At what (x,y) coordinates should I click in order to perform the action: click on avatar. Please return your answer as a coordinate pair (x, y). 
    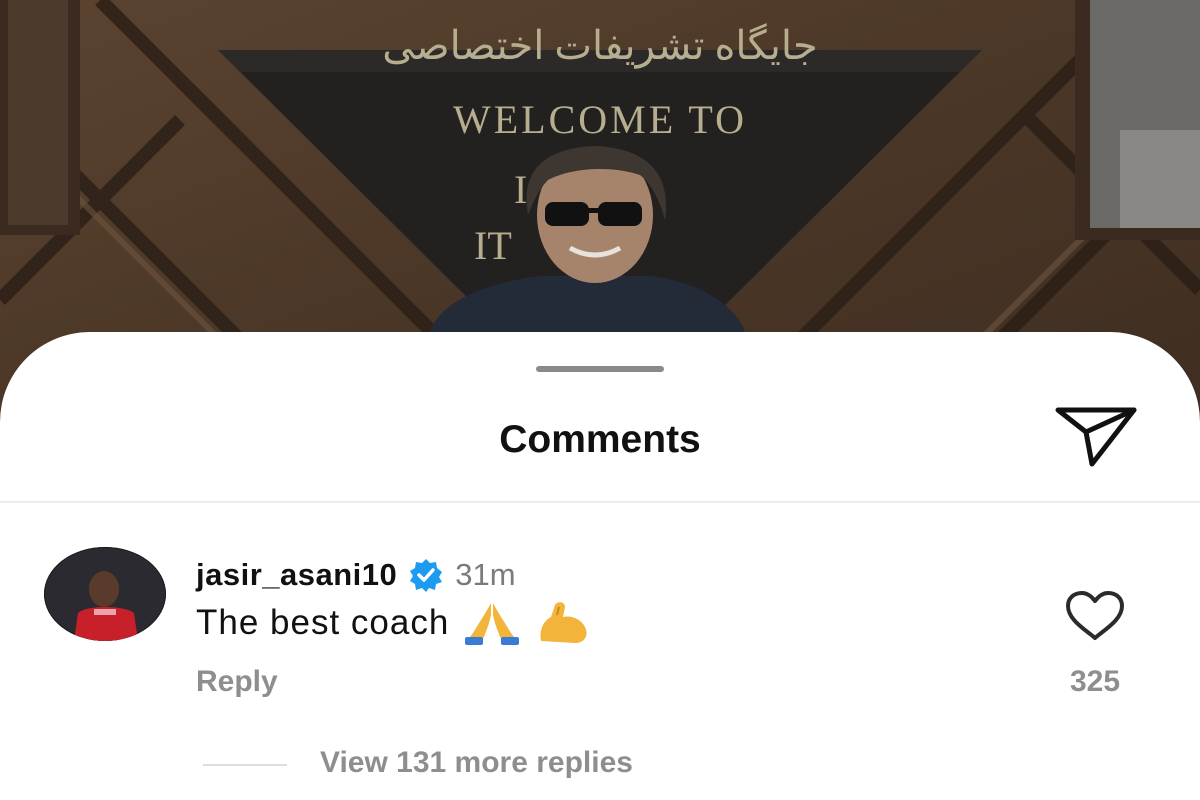
    Looking at the image, I should click on (105, 594).